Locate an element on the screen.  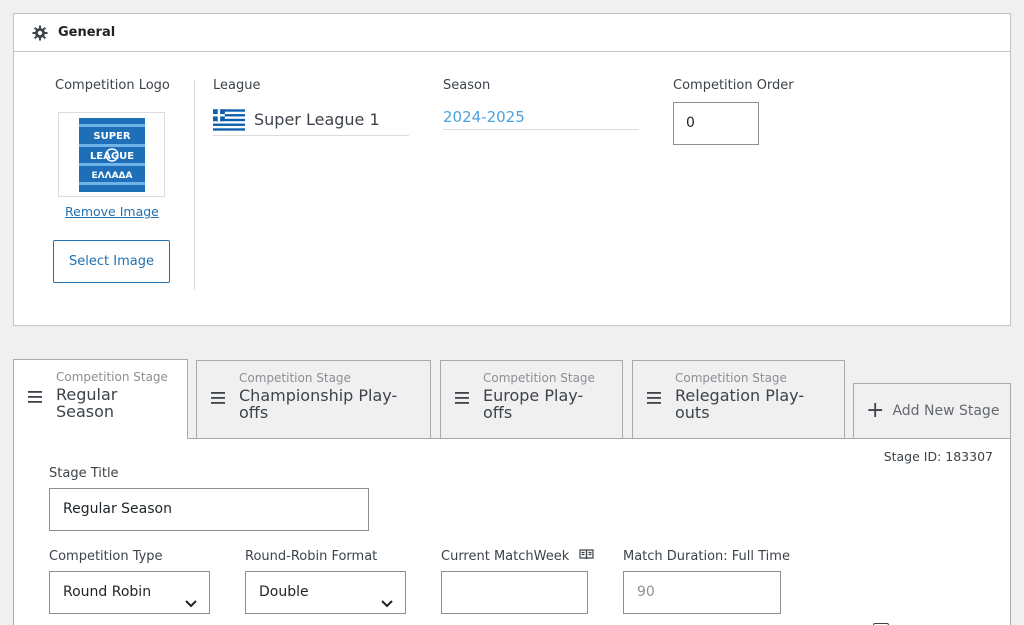
svg-text: SUPER is located at coordinates (111, 136).